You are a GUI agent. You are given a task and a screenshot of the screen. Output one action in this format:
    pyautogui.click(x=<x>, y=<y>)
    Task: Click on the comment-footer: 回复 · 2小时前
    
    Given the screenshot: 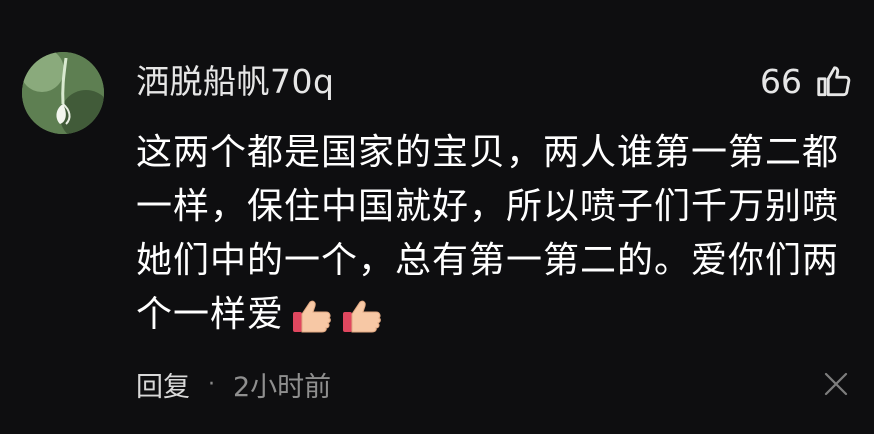 What is the action you would take?
    pyautogui.click(x=233, y=384)
    